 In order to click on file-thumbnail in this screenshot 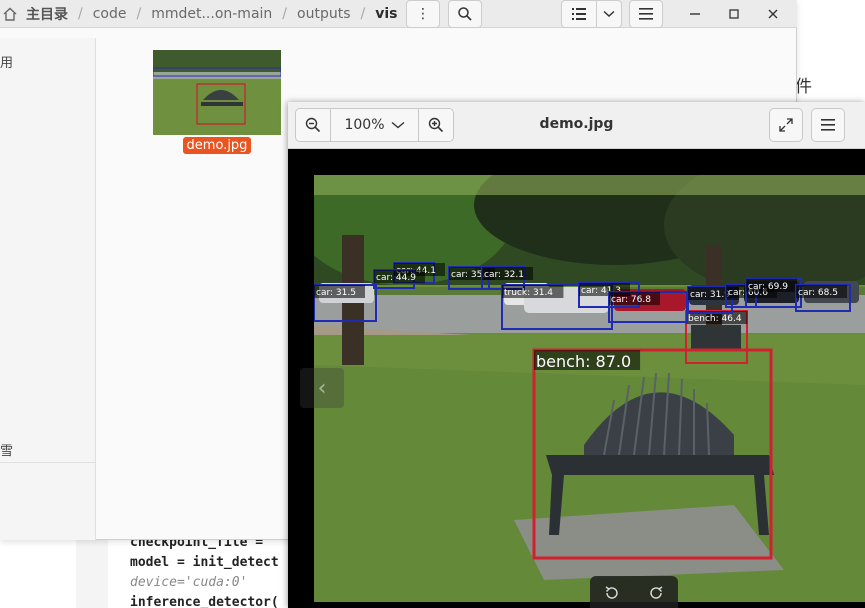, I will do `click(217, 92)`.